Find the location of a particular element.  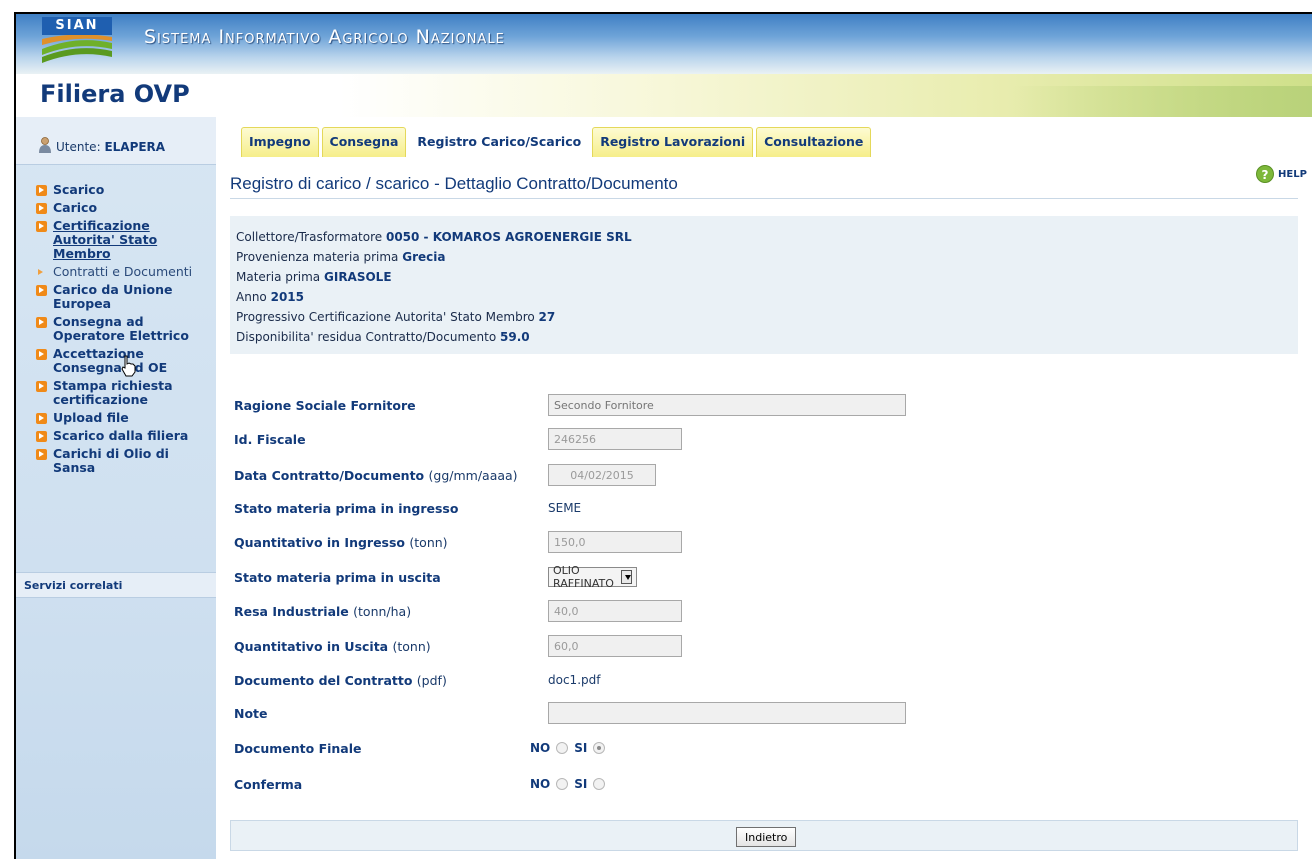

resa-input is located at coordinates (615, 611).